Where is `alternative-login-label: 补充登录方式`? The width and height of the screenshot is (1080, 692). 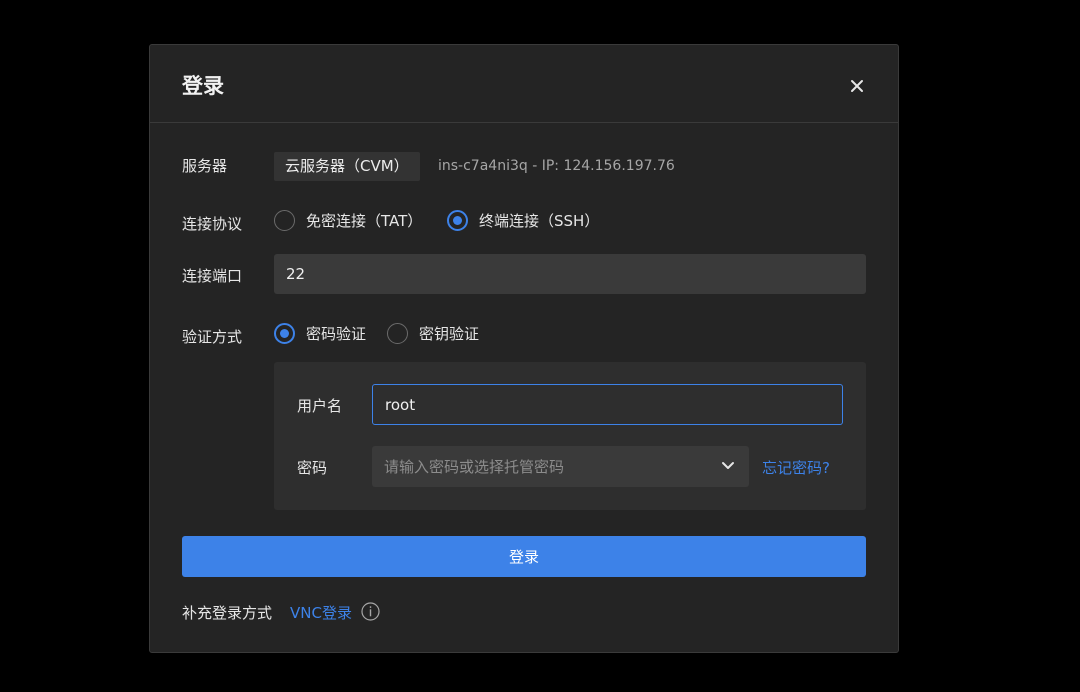
alternative-login-label: 补充登录方式 is located at coordinates (227, 613).